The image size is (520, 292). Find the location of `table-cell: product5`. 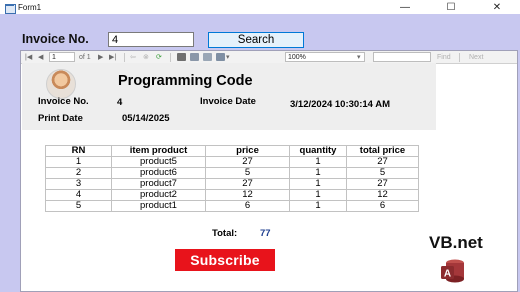

table-cell: product5 is located at coordinates (158, 162).